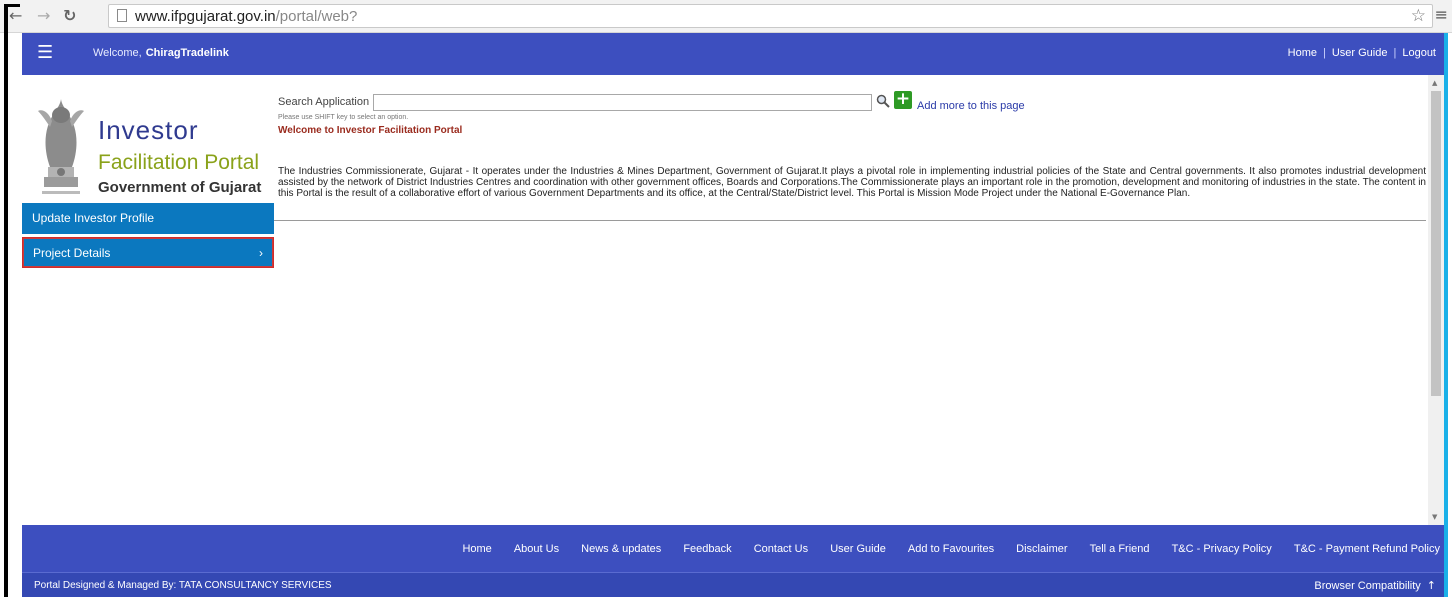 This screenshot has width=1452, height=597. Describe the element at coordinates (261, 253) in the screenshot. I see `chevron-right-icon: ›` at that location.